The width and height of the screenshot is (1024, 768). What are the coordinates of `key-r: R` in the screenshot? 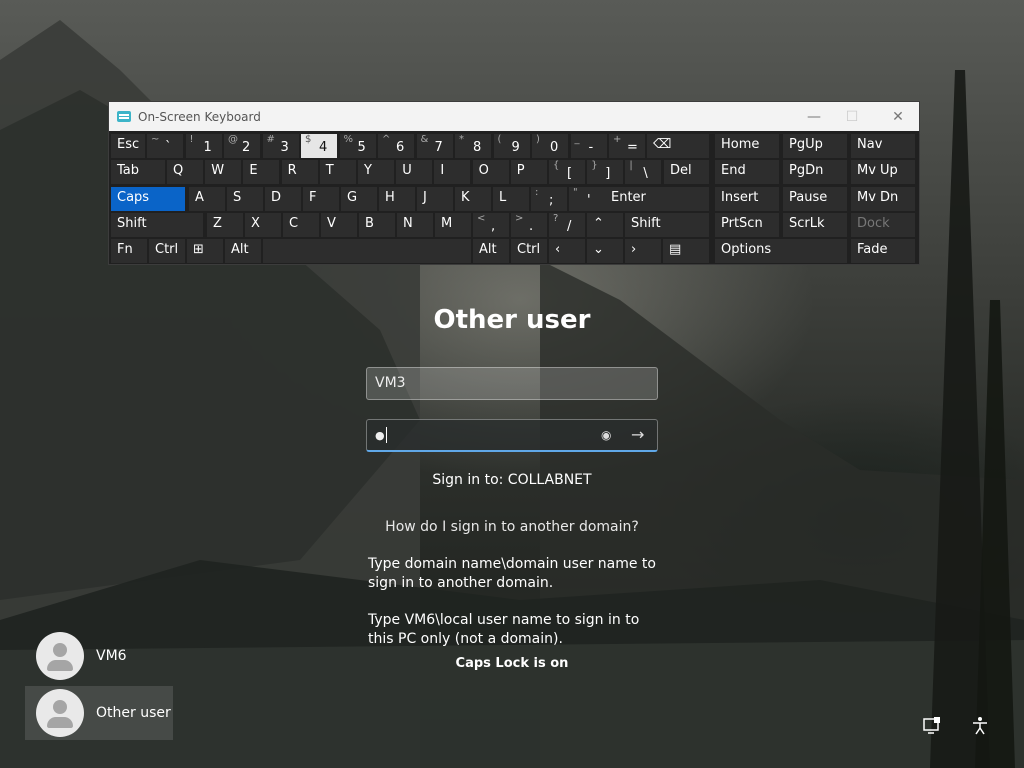 It's located at (299, 172).